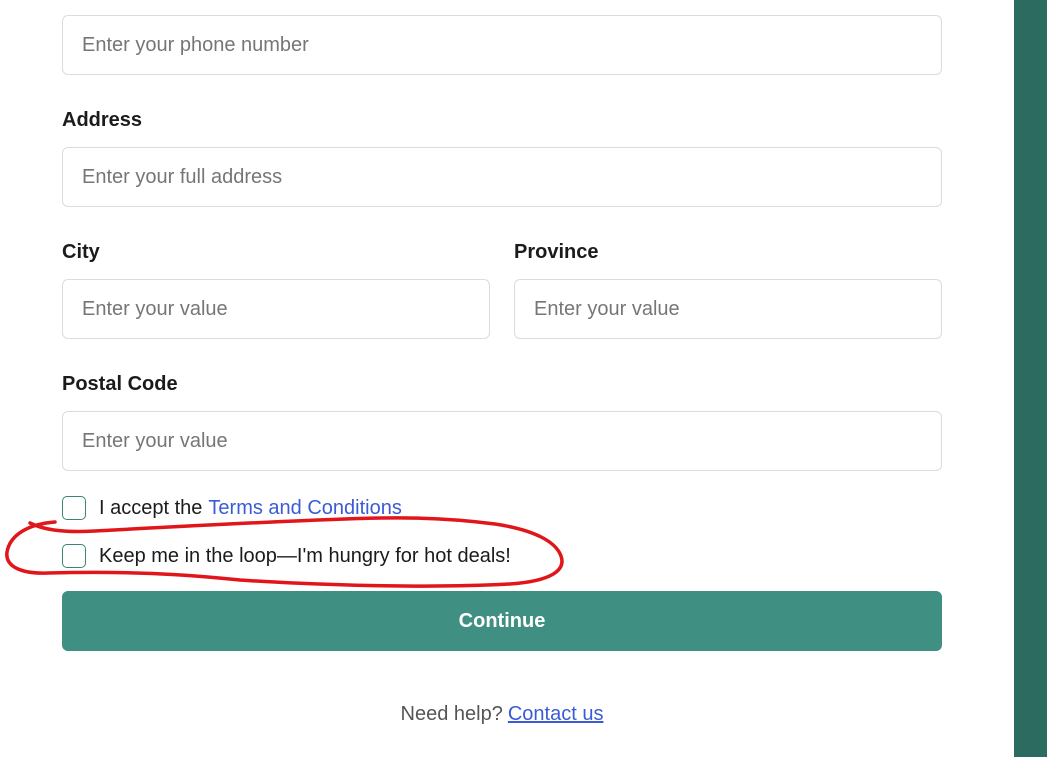 The width and height of the screenshot is (1047, 757). I want to click on province-input, so click(728, 309).